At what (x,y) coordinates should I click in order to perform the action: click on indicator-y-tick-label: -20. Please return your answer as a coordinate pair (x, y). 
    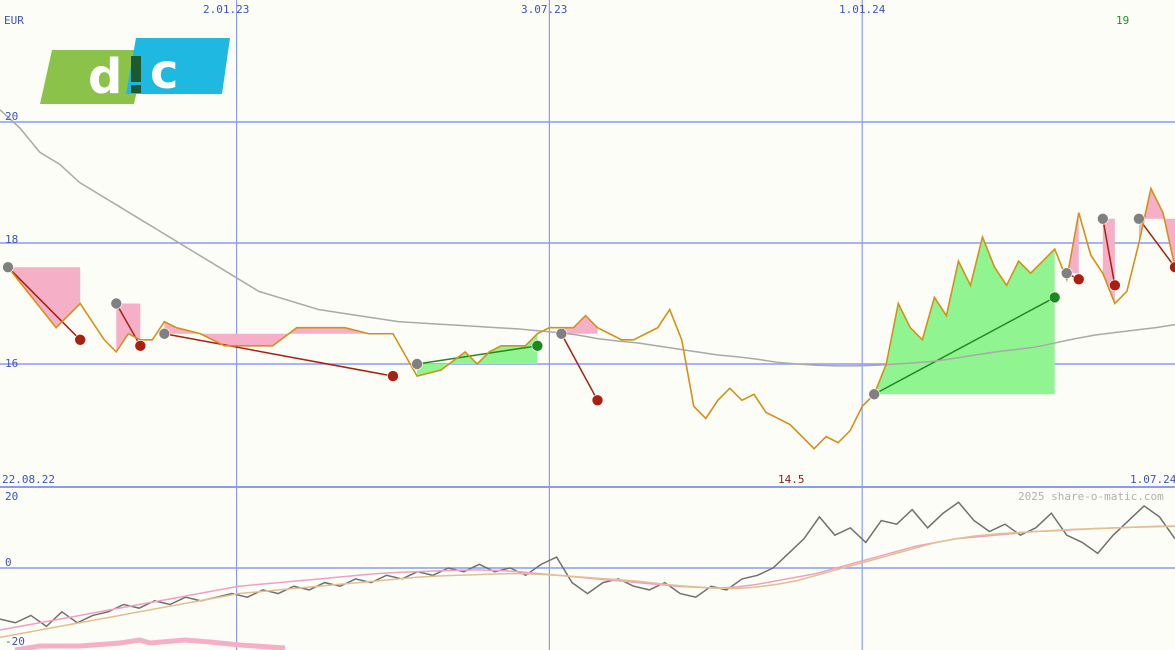
    Looking at the image, I should click on (15, 641).